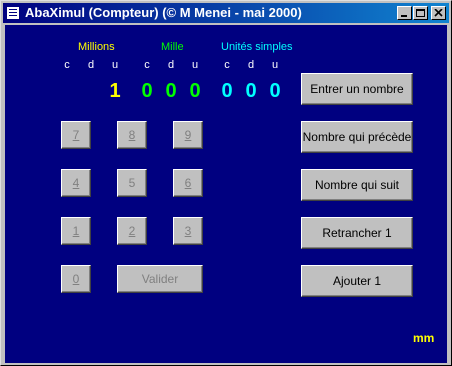 The image size is (452, 366). What do you see at coordinates (227, 91) in the screenshot?
I see `digit-unites-c: 0` at bounding box center [227, 91].